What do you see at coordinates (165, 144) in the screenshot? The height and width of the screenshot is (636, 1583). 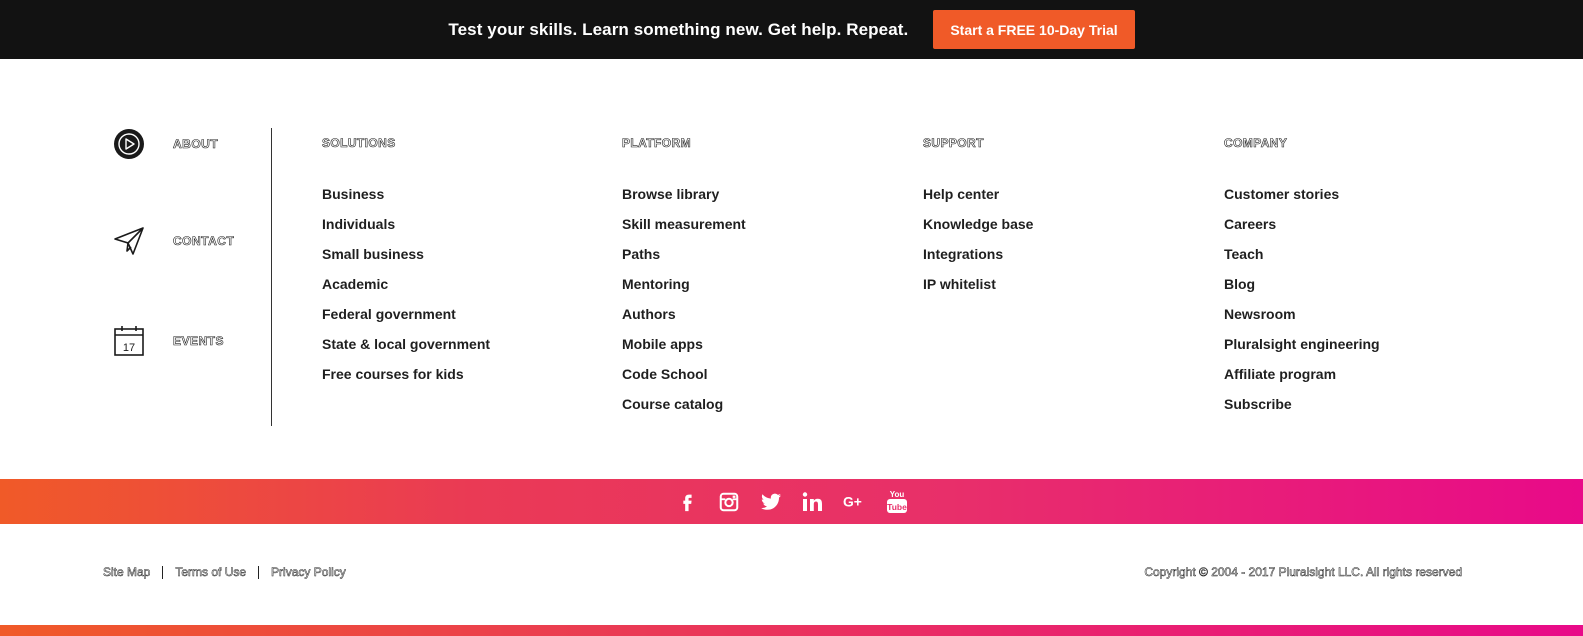 I see `left-nav-about: ABOUT` at bounding box center [165, 144].